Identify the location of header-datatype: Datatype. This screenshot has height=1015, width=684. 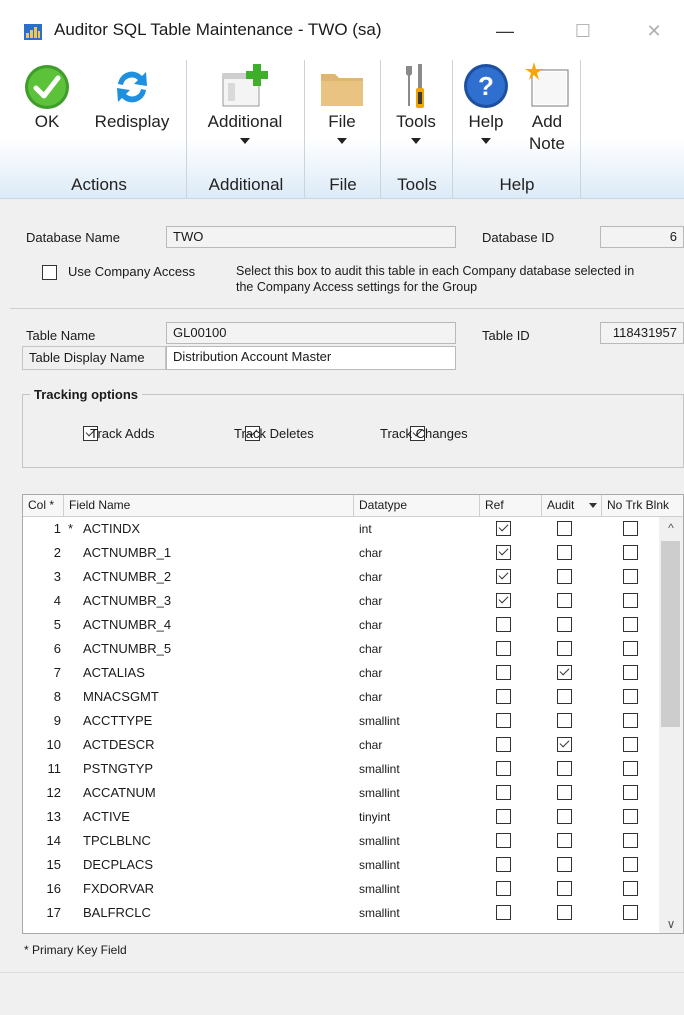
(383, 505).